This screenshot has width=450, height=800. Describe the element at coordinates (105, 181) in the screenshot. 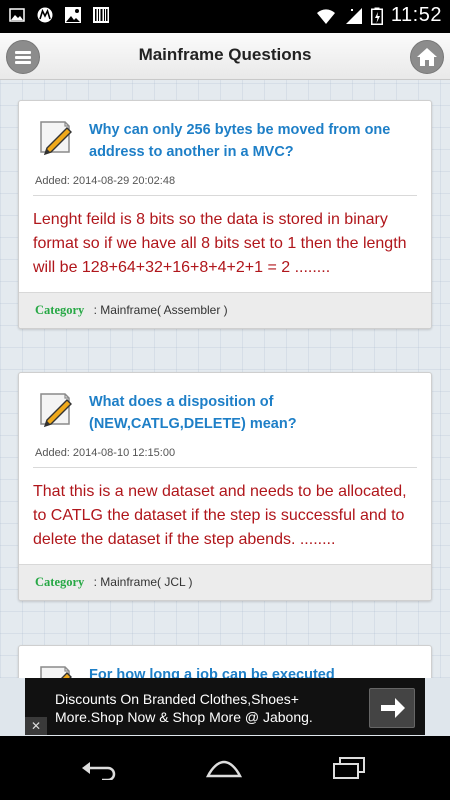

I see `added-date: Added: 2014-08-29 20:02:48` at that location.